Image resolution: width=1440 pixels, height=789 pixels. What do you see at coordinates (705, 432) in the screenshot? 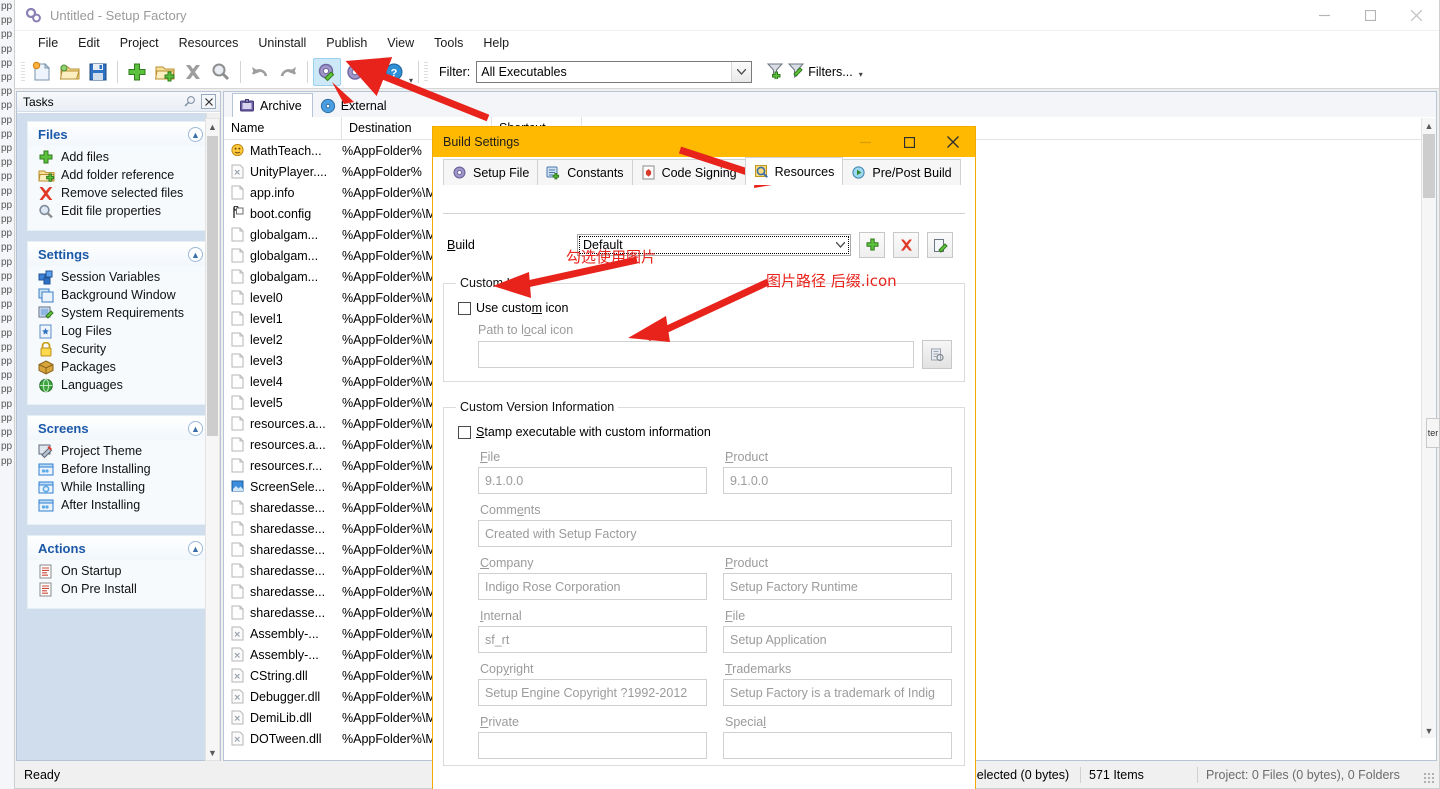
I see `stamp-executable-row: Stamp executable with custom information` at bounding box center [705, 432].